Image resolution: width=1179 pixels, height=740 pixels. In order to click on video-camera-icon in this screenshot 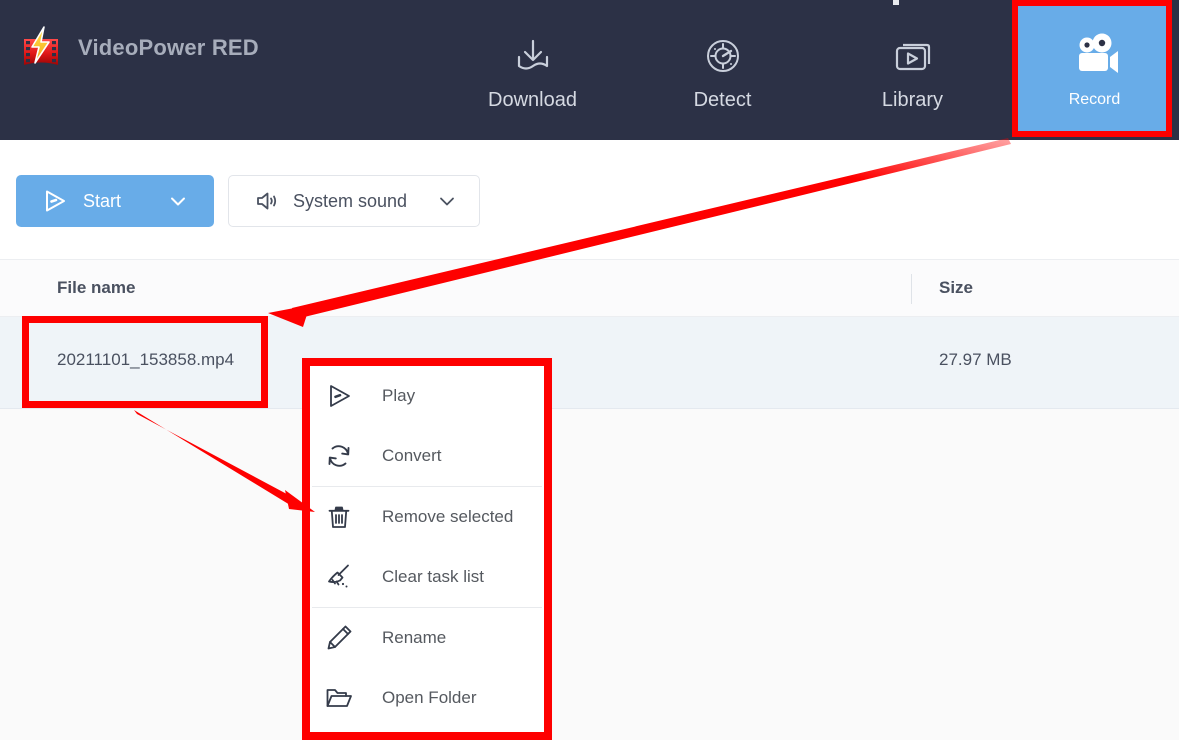, I will do `click(1095, 58)`.